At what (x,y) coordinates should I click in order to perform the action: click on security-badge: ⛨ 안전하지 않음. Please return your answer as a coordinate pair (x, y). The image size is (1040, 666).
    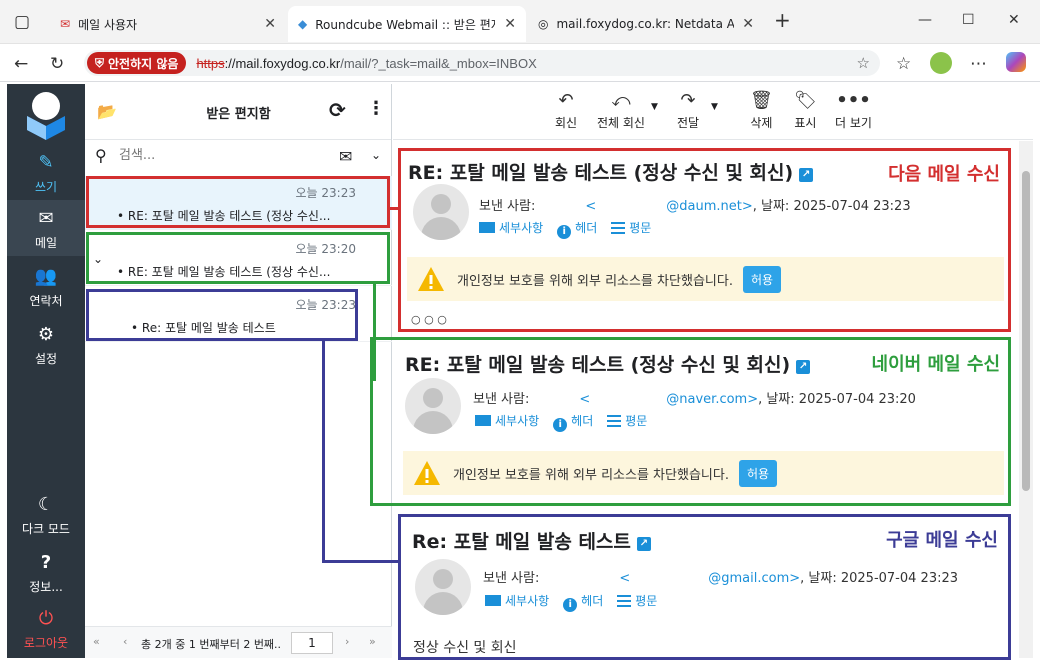
    Looking at the image, I should click on (137, 63).